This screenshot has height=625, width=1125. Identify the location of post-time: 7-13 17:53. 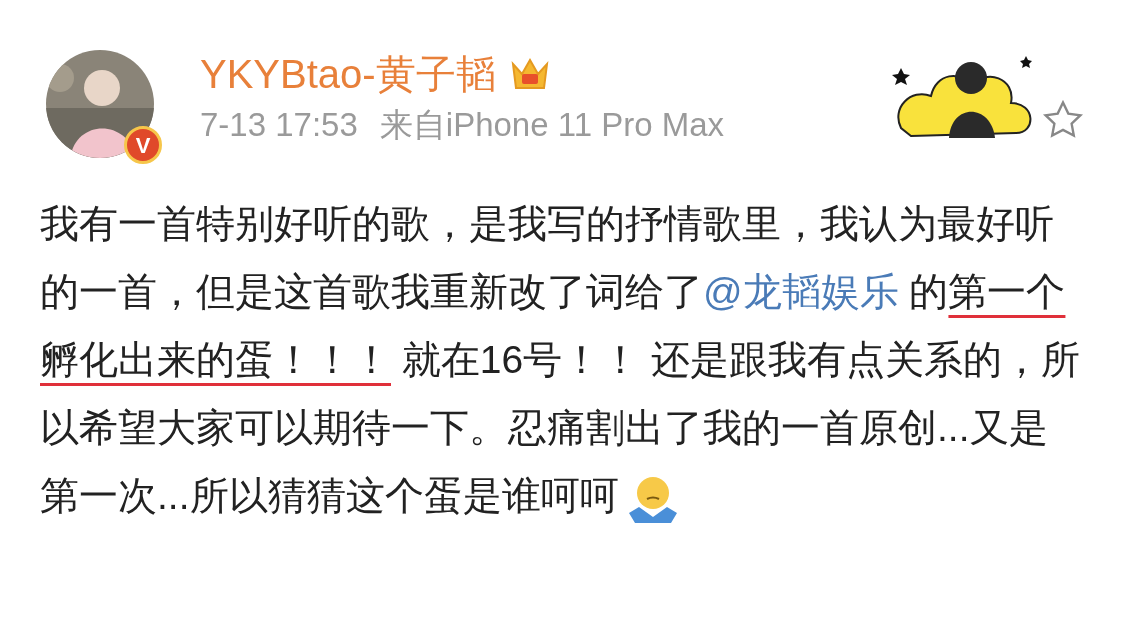
(279, 124).